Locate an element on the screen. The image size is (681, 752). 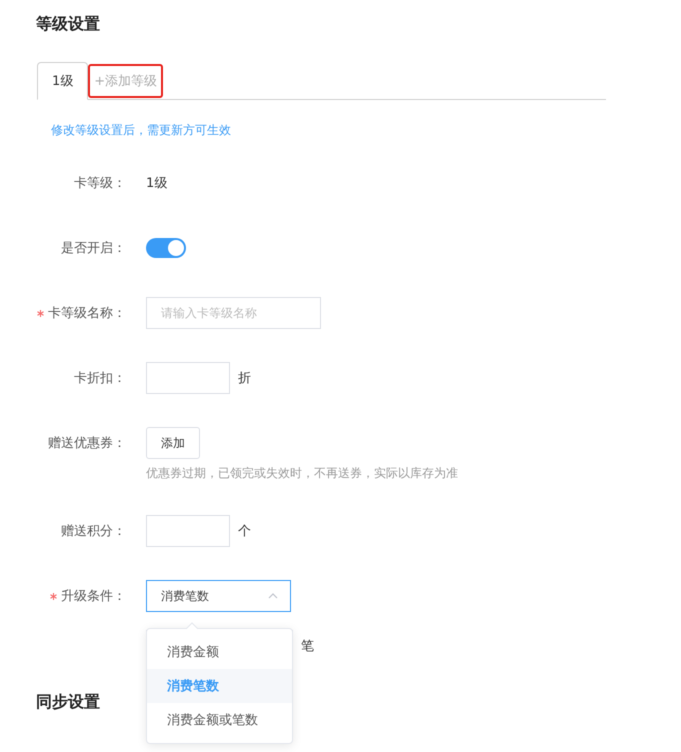
section-title: 等级设置 is located at coordinates (68, 24).